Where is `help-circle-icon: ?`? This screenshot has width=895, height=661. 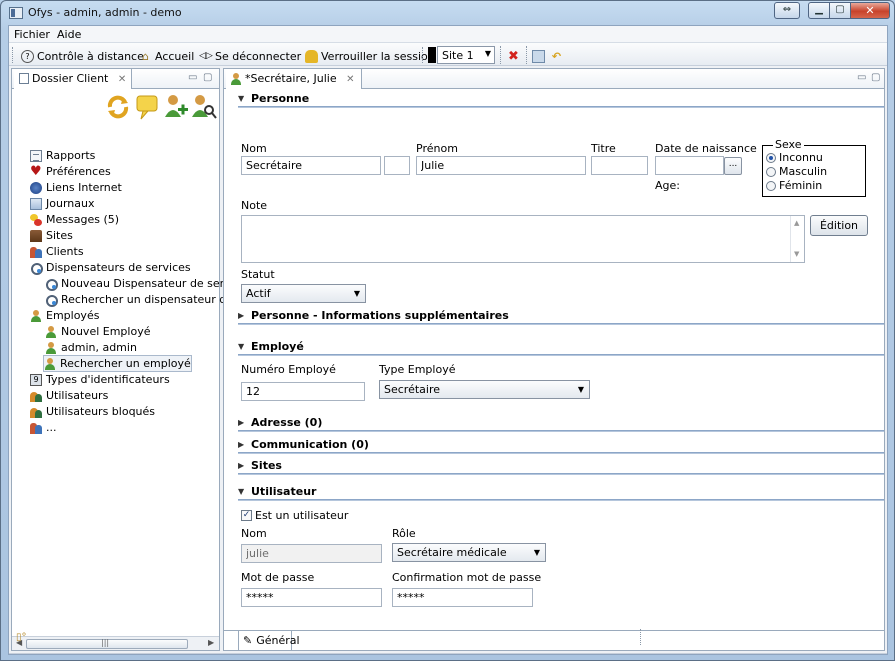 help-circle-icon: ? is located at coordinates (27, 56).